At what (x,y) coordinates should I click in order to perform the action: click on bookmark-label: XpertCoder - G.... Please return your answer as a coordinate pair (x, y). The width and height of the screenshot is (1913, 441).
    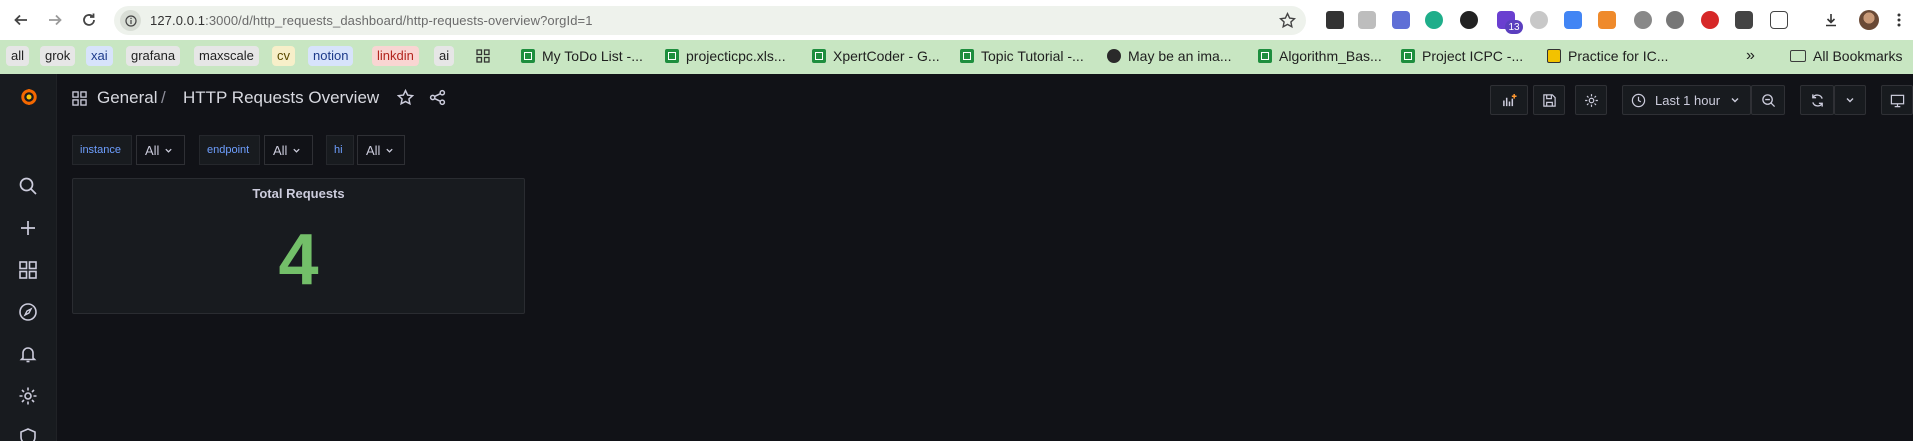
    Looking at the image, I should click on (886, 56).